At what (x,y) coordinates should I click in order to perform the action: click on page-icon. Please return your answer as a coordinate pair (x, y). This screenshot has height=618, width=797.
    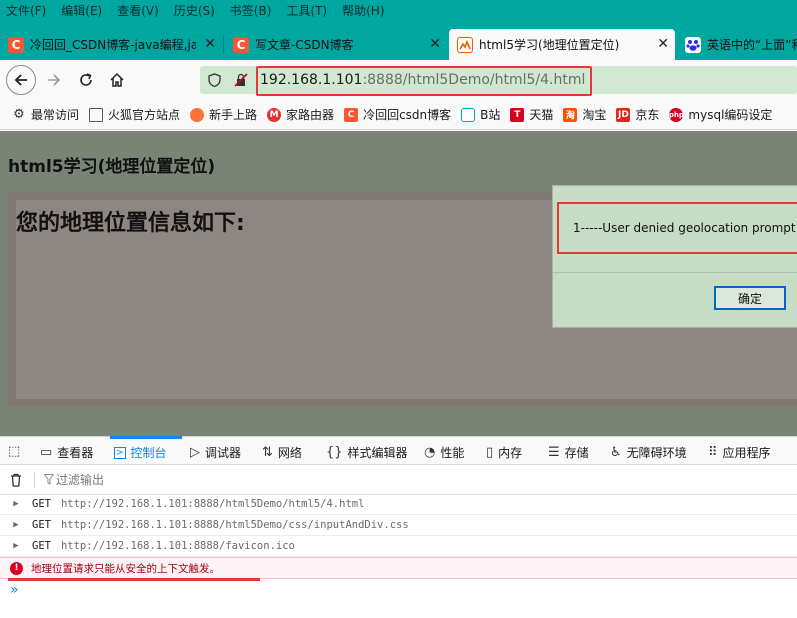
    Looking at the image, I should click on (465, 44).